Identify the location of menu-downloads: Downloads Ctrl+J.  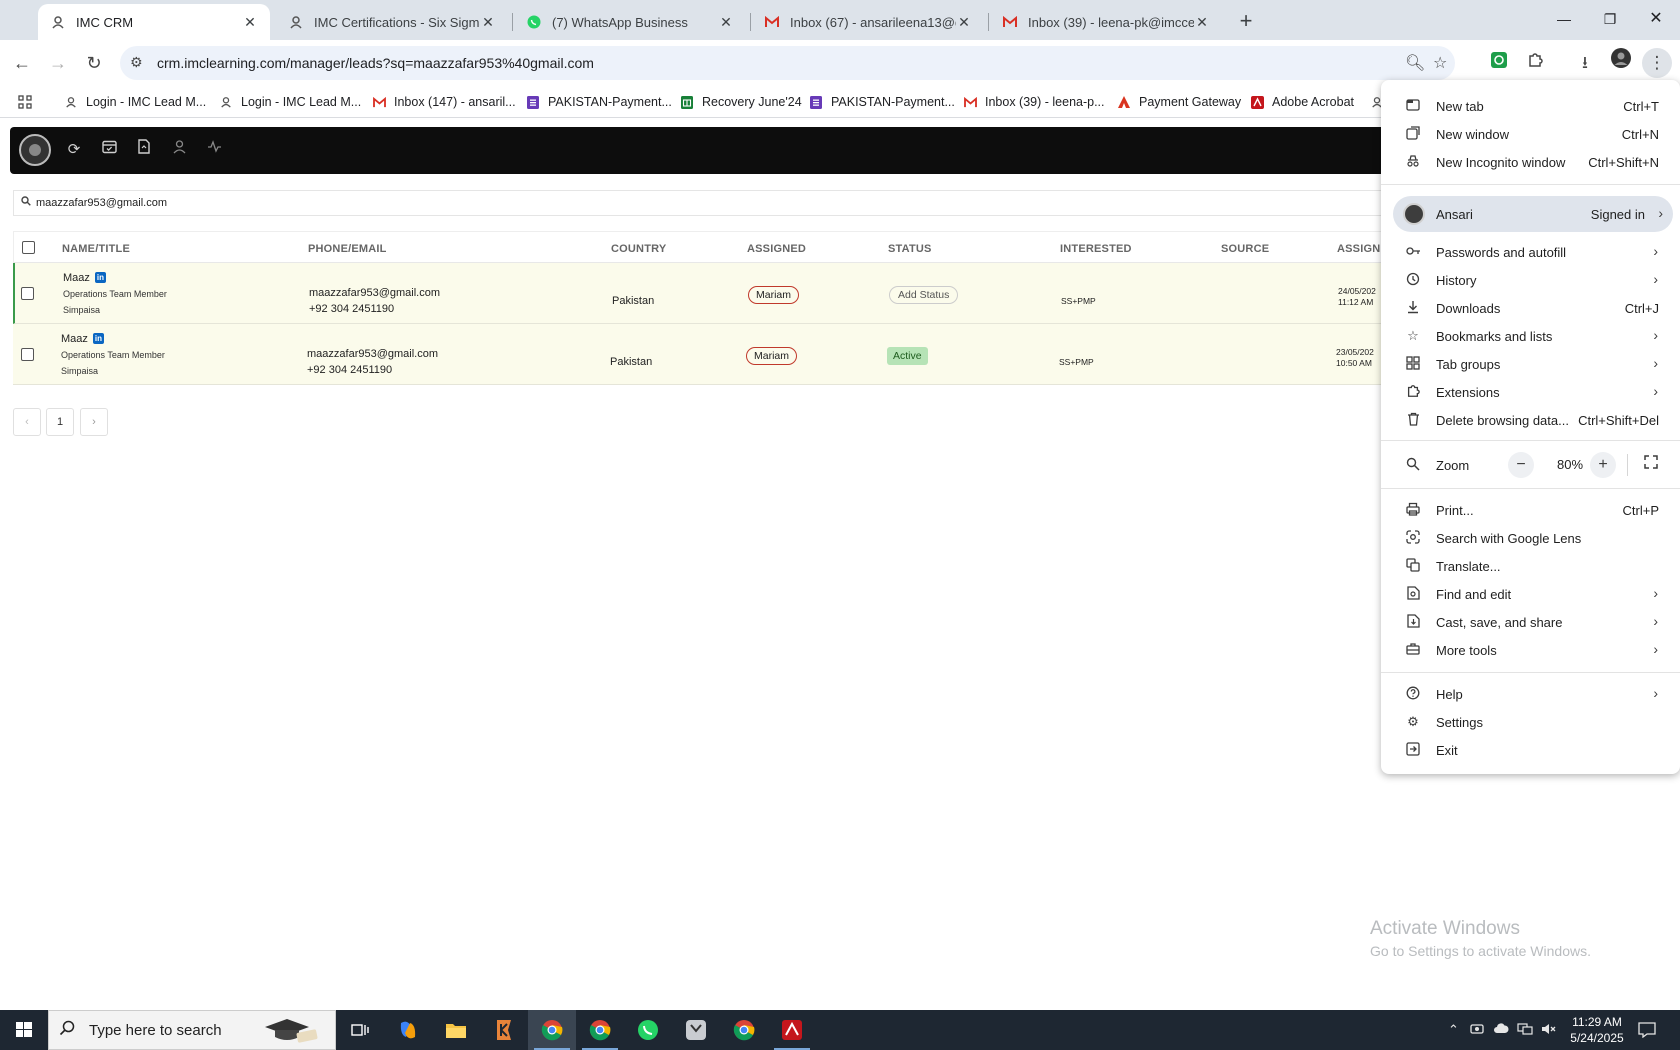
(1530, 308).